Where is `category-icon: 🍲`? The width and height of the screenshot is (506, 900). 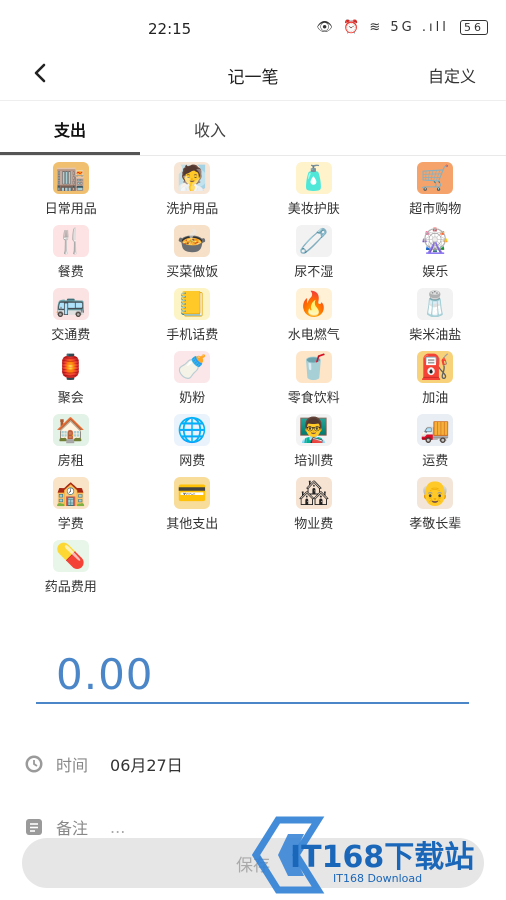 category-icon: 🍲 is located at coordinates (192, 241).